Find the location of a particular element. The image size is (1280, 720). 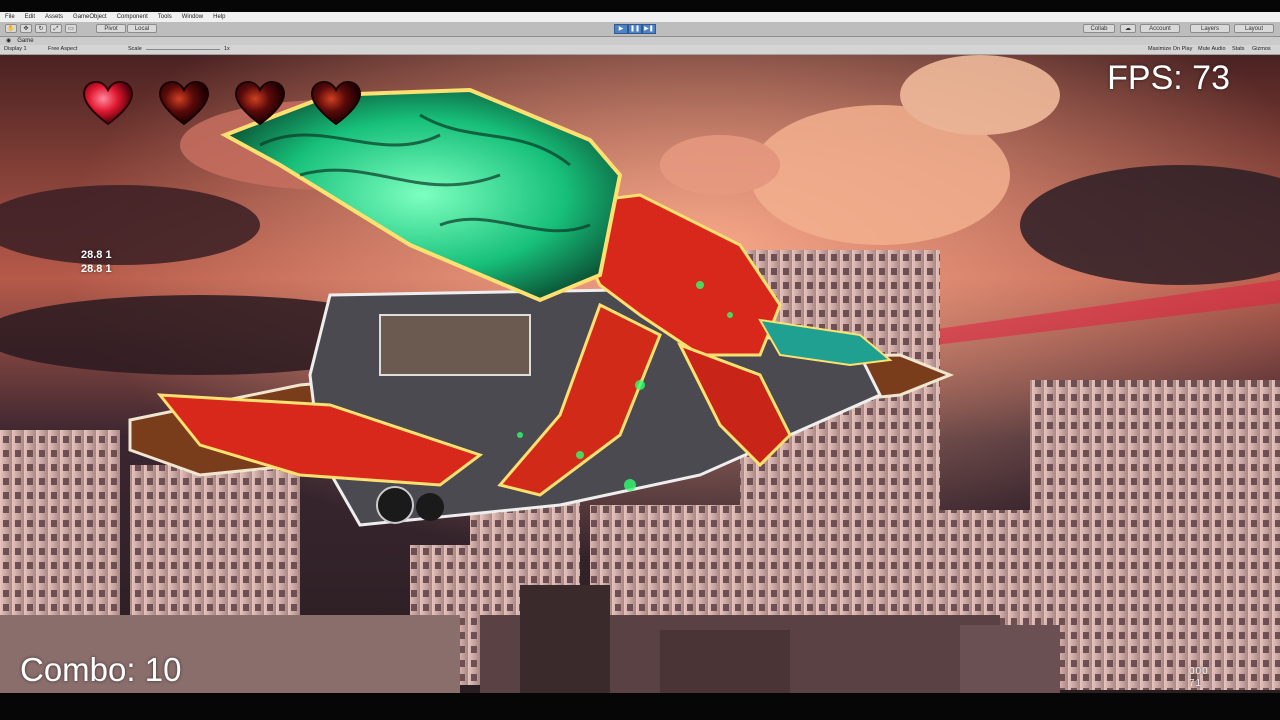

gizmos-dropdown: Gizmos is located at coordinates (1261, 49).